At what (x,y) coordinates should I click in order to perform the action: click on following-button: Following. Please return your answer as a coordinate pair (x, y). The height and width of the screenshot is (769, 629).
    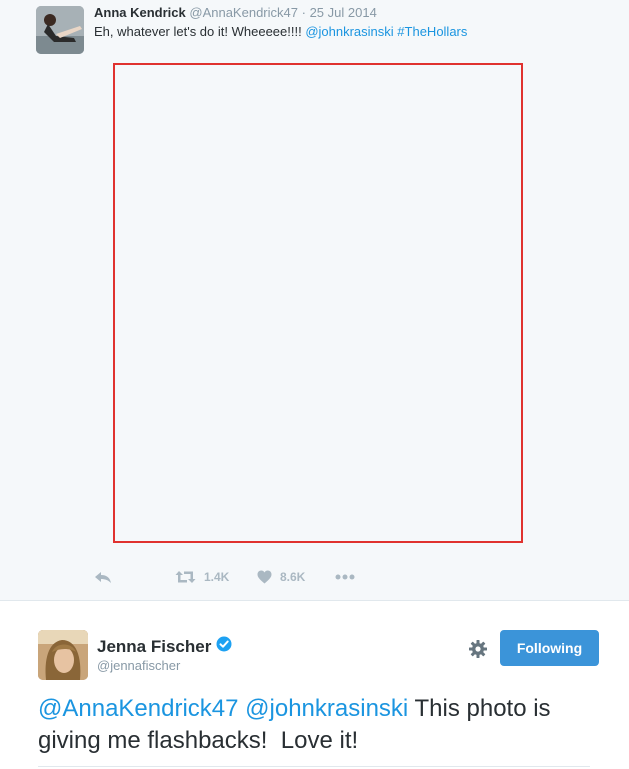
    Looking at the image, I should click on (549, 648).